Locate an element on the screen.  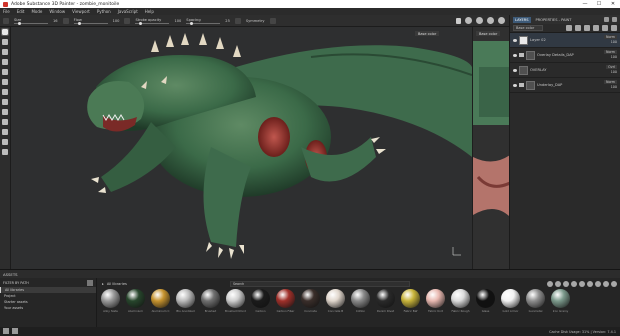
viewport-2d: Base color is located at coordinates (490, 148).